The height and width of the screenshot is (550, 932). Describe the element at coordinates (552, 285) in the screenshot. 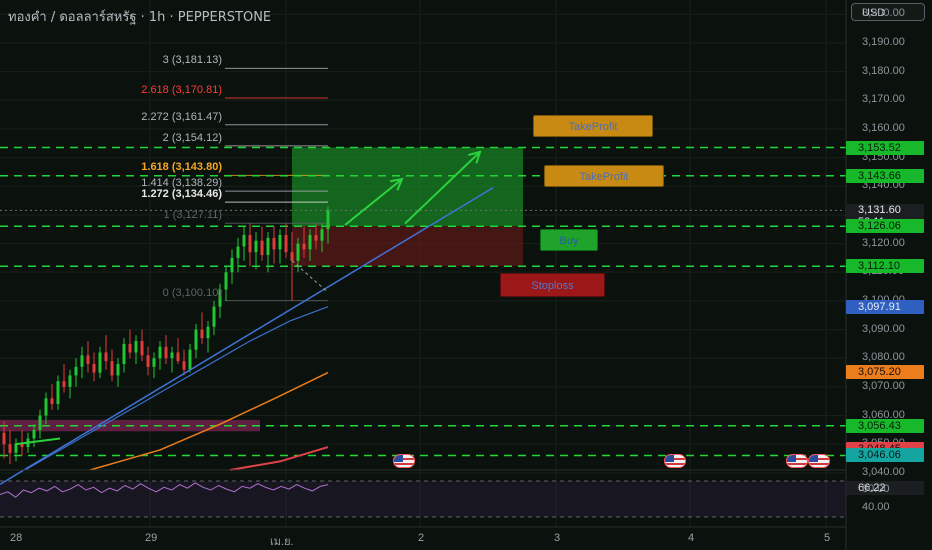

I see `stop-loss-annotation: Stoploss` at that location.